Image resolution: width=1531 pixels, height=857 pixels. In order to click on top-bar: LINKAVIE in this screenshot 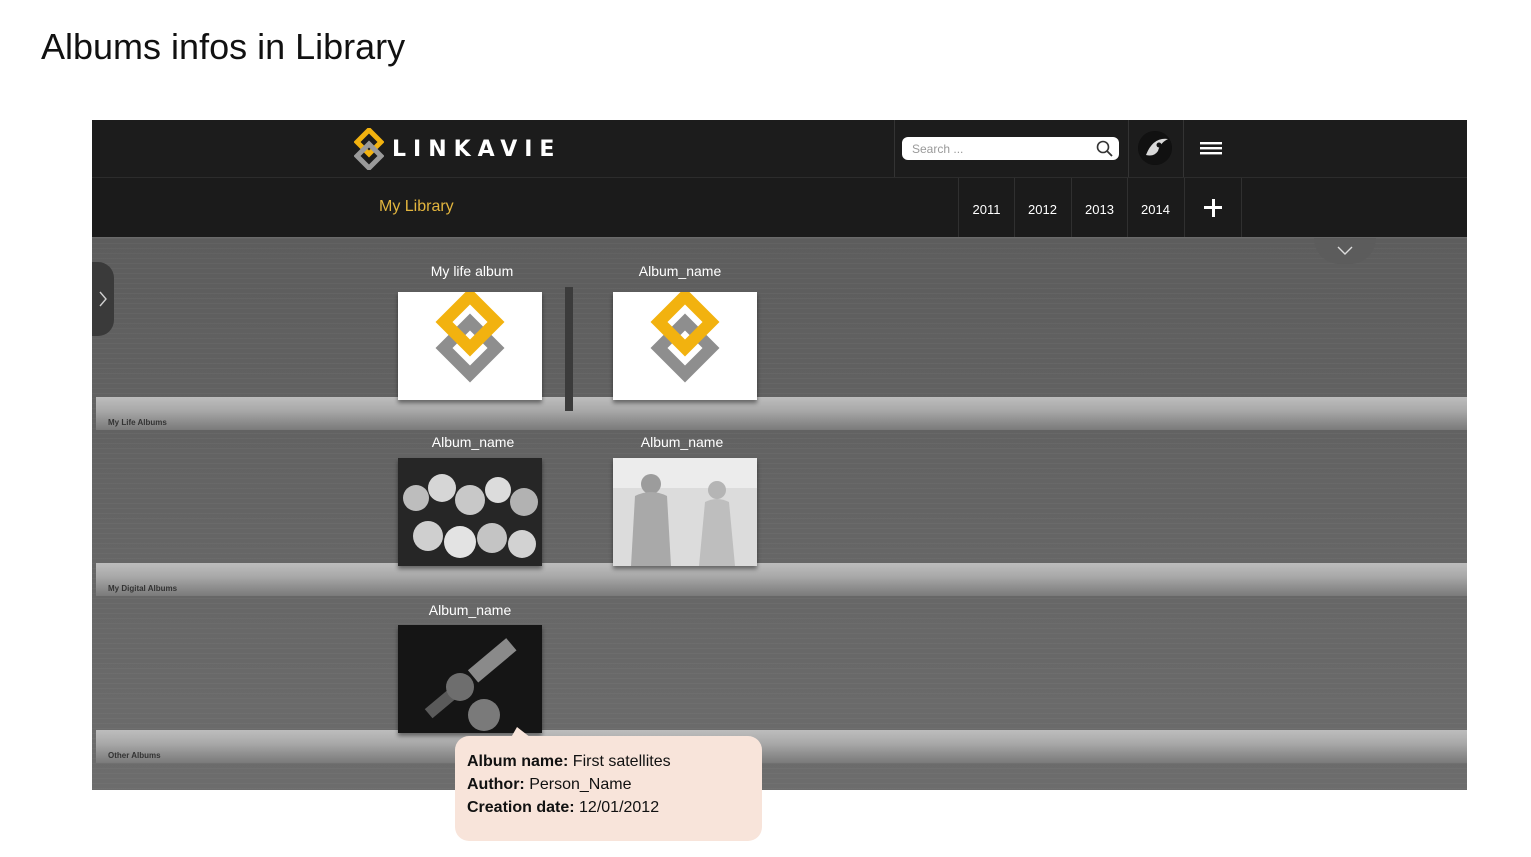, I will do `click(779, 149)`.